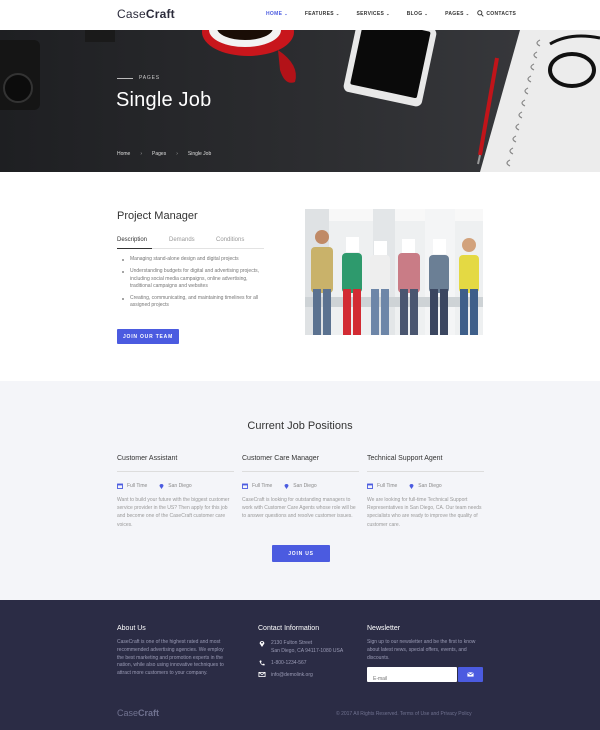 The width and height of the screenshot is (600, 730). I want to click on join-our-team-button: JOIN OUR TEAM, so click(148, 336).